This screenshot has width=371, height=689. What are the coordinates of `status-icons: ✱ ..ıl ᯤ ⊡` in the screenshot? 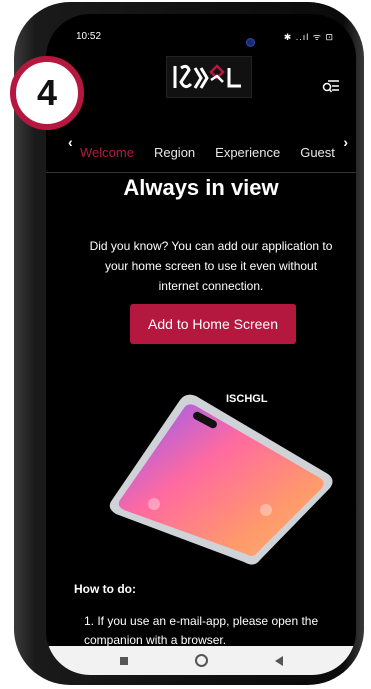 It's located at (308, 37).